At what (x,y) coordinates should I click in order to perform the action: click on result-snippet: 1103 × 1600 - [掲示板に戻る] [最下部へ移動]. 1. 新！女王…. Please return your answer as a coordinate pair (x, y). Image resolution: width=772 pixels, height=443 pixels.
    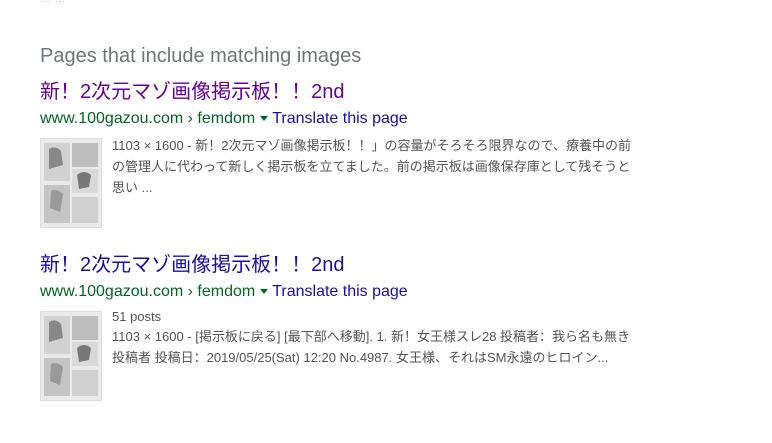
    Looking at the image, I should click on (371, 347).